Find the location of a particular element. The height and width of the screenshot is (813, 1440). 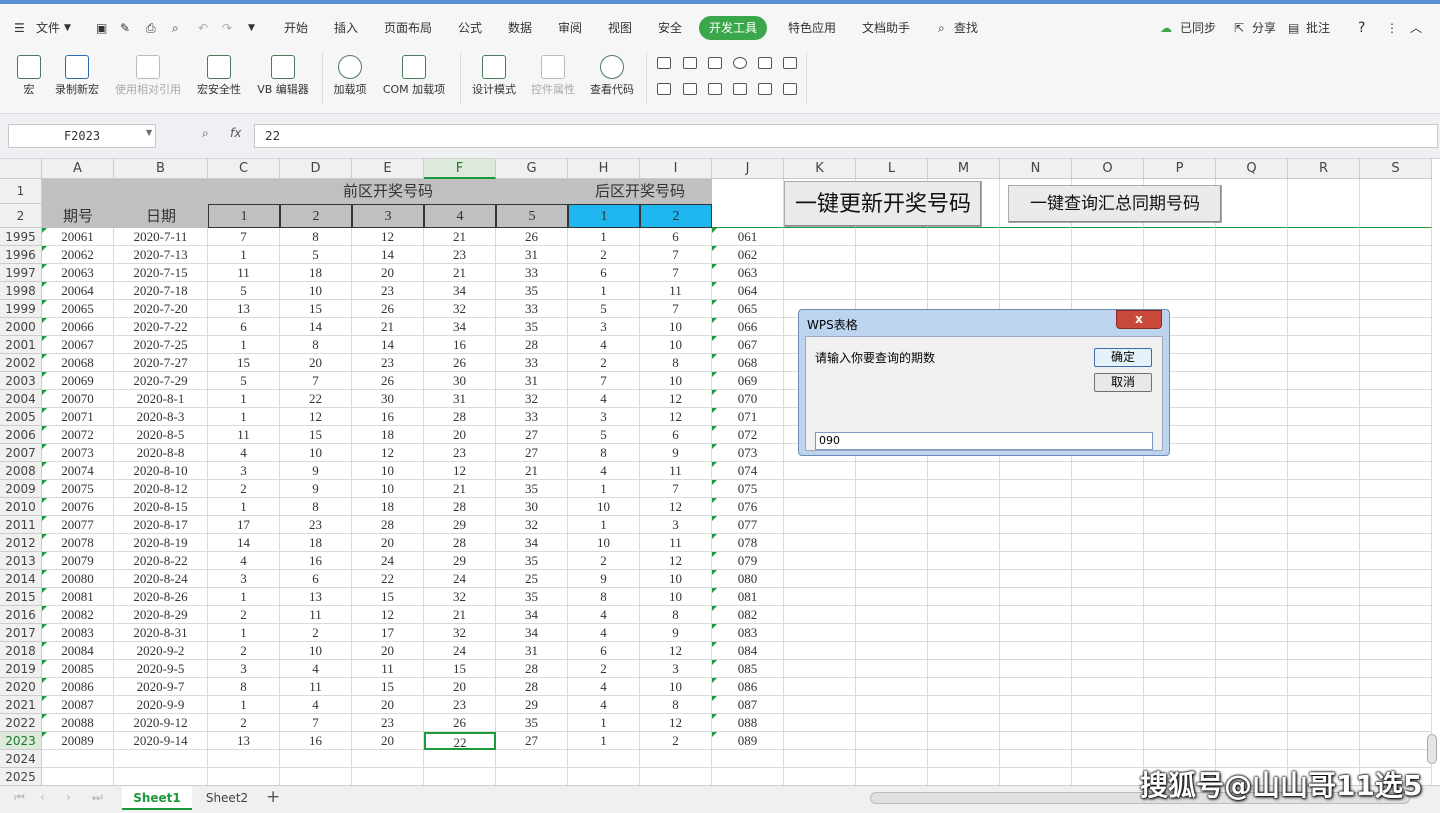

front-number-cell: 12 is located at coordinates (388, 453).